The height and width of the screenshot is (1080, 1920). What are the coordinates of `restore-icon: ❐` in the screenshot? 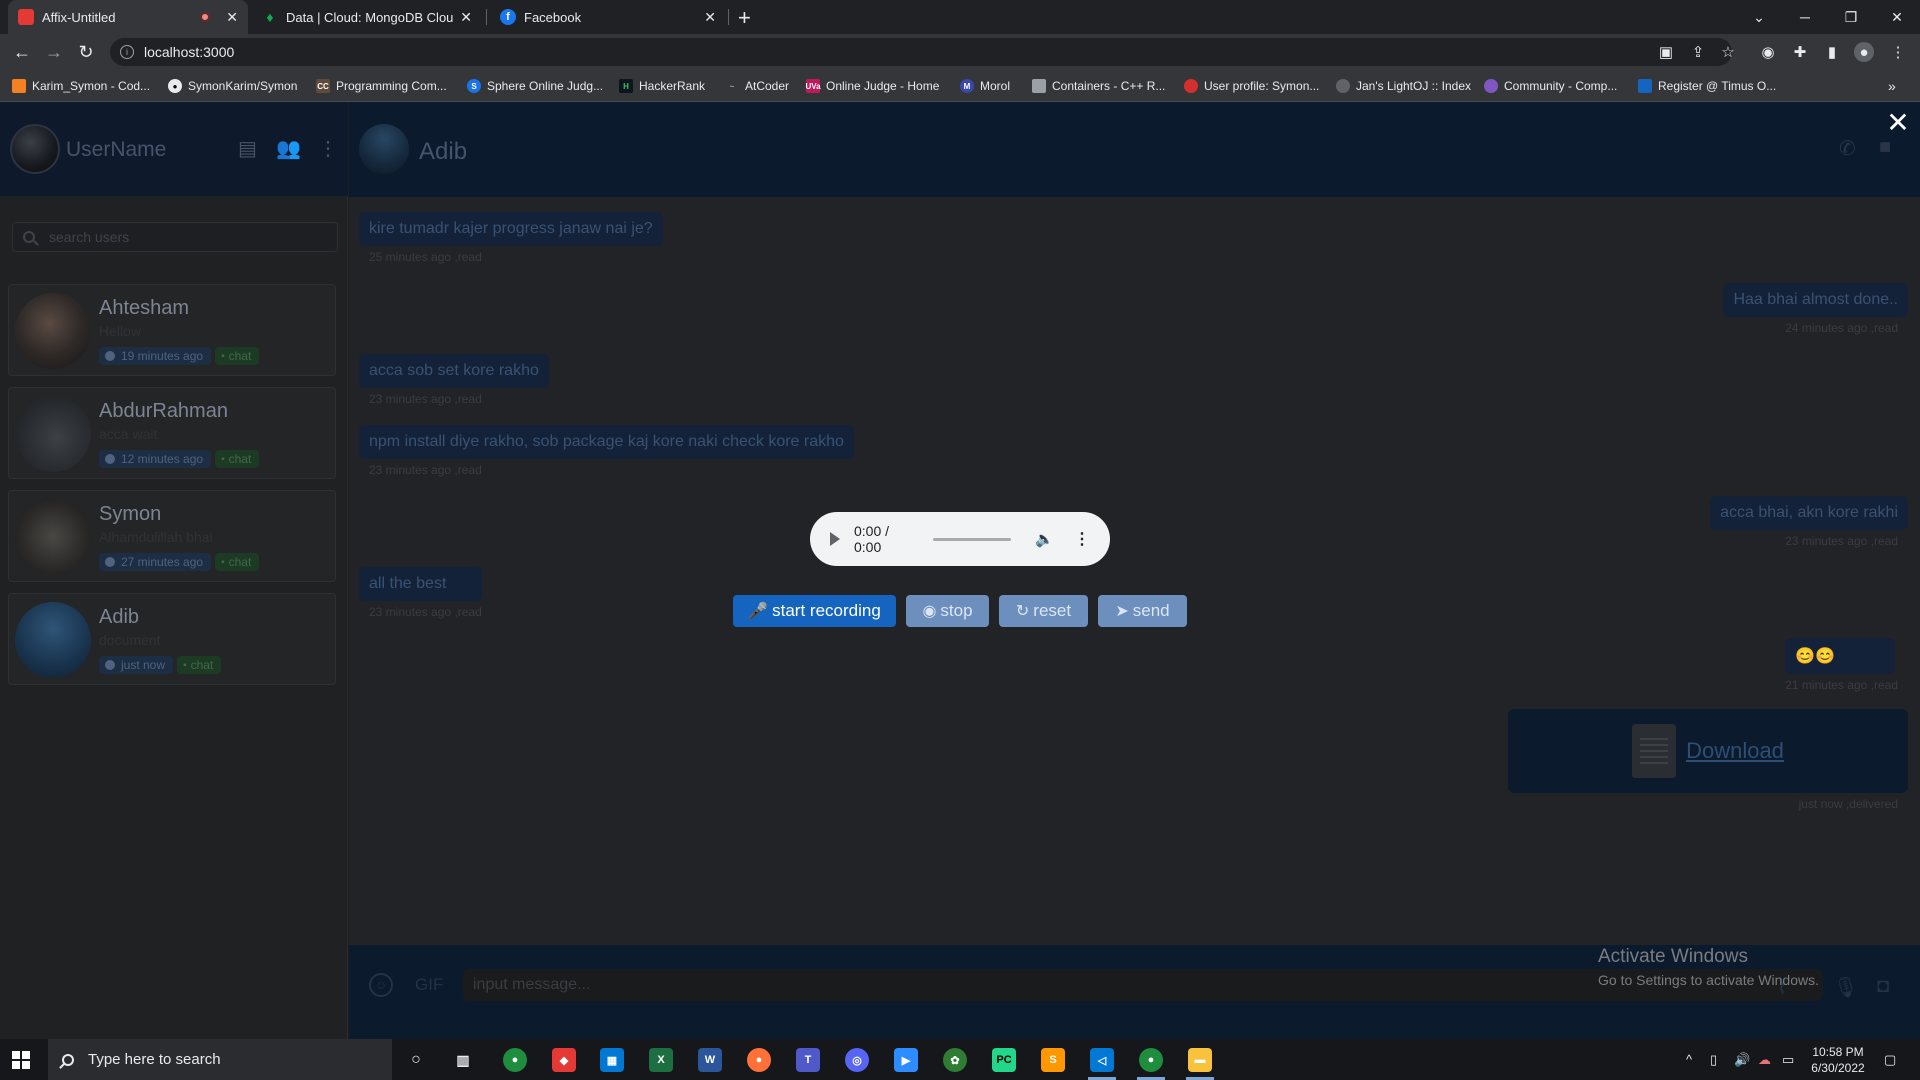 It's located at (1851, 17).